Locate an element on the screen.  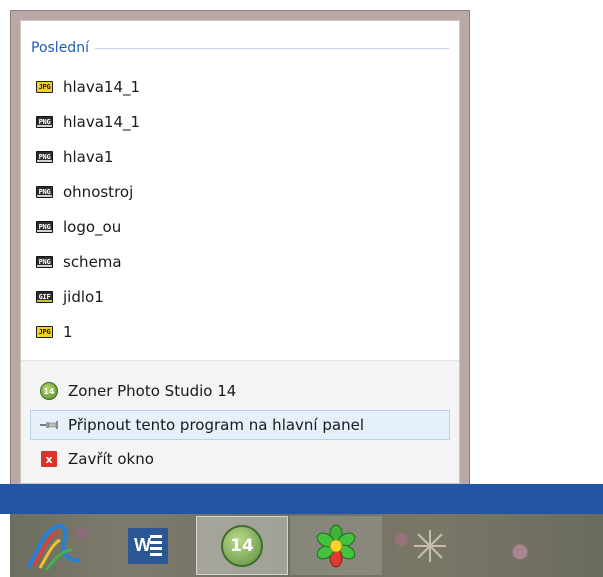
recent-item-hlava1: PNG hlava1 is located at coordinates (240, 156).